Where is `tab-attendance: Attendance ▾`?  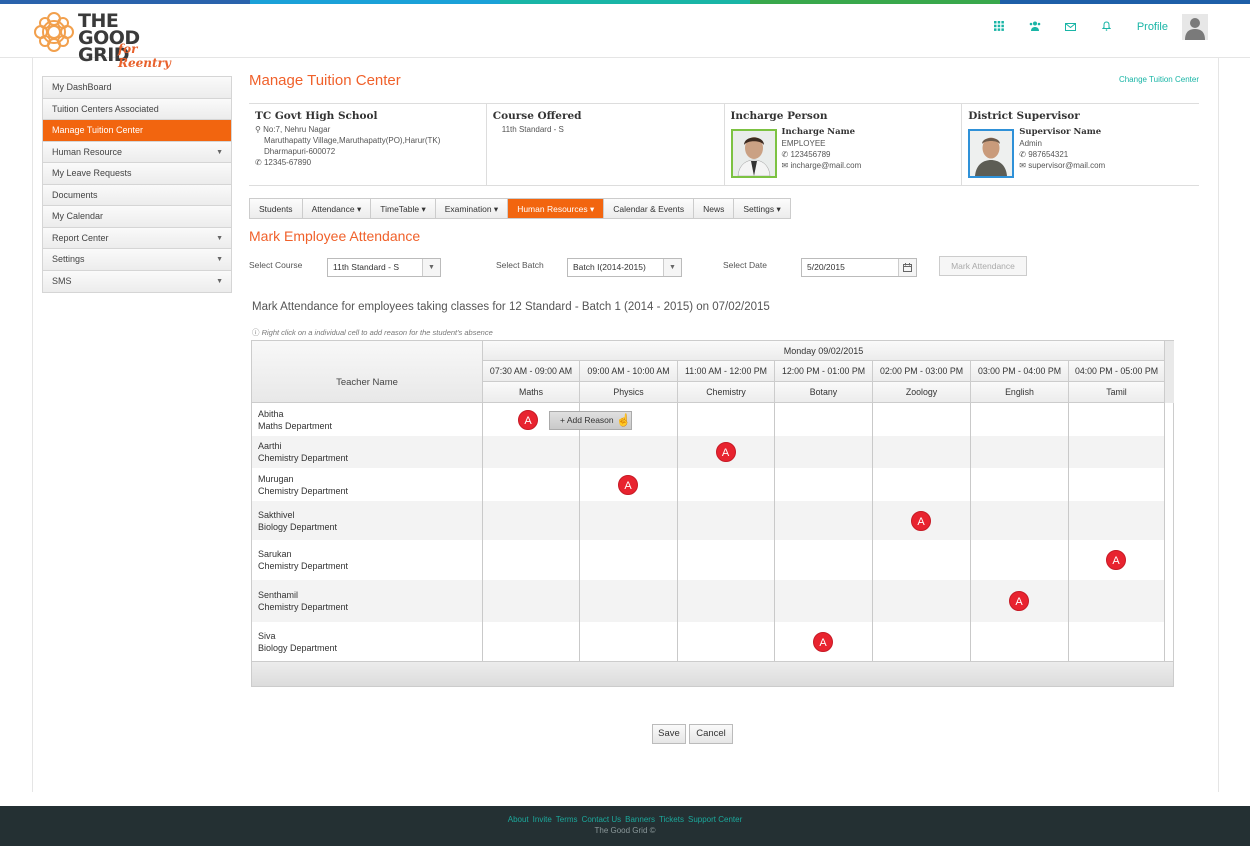
tab-attendance: Attendance ▾ is located at coordinates (337, 208).